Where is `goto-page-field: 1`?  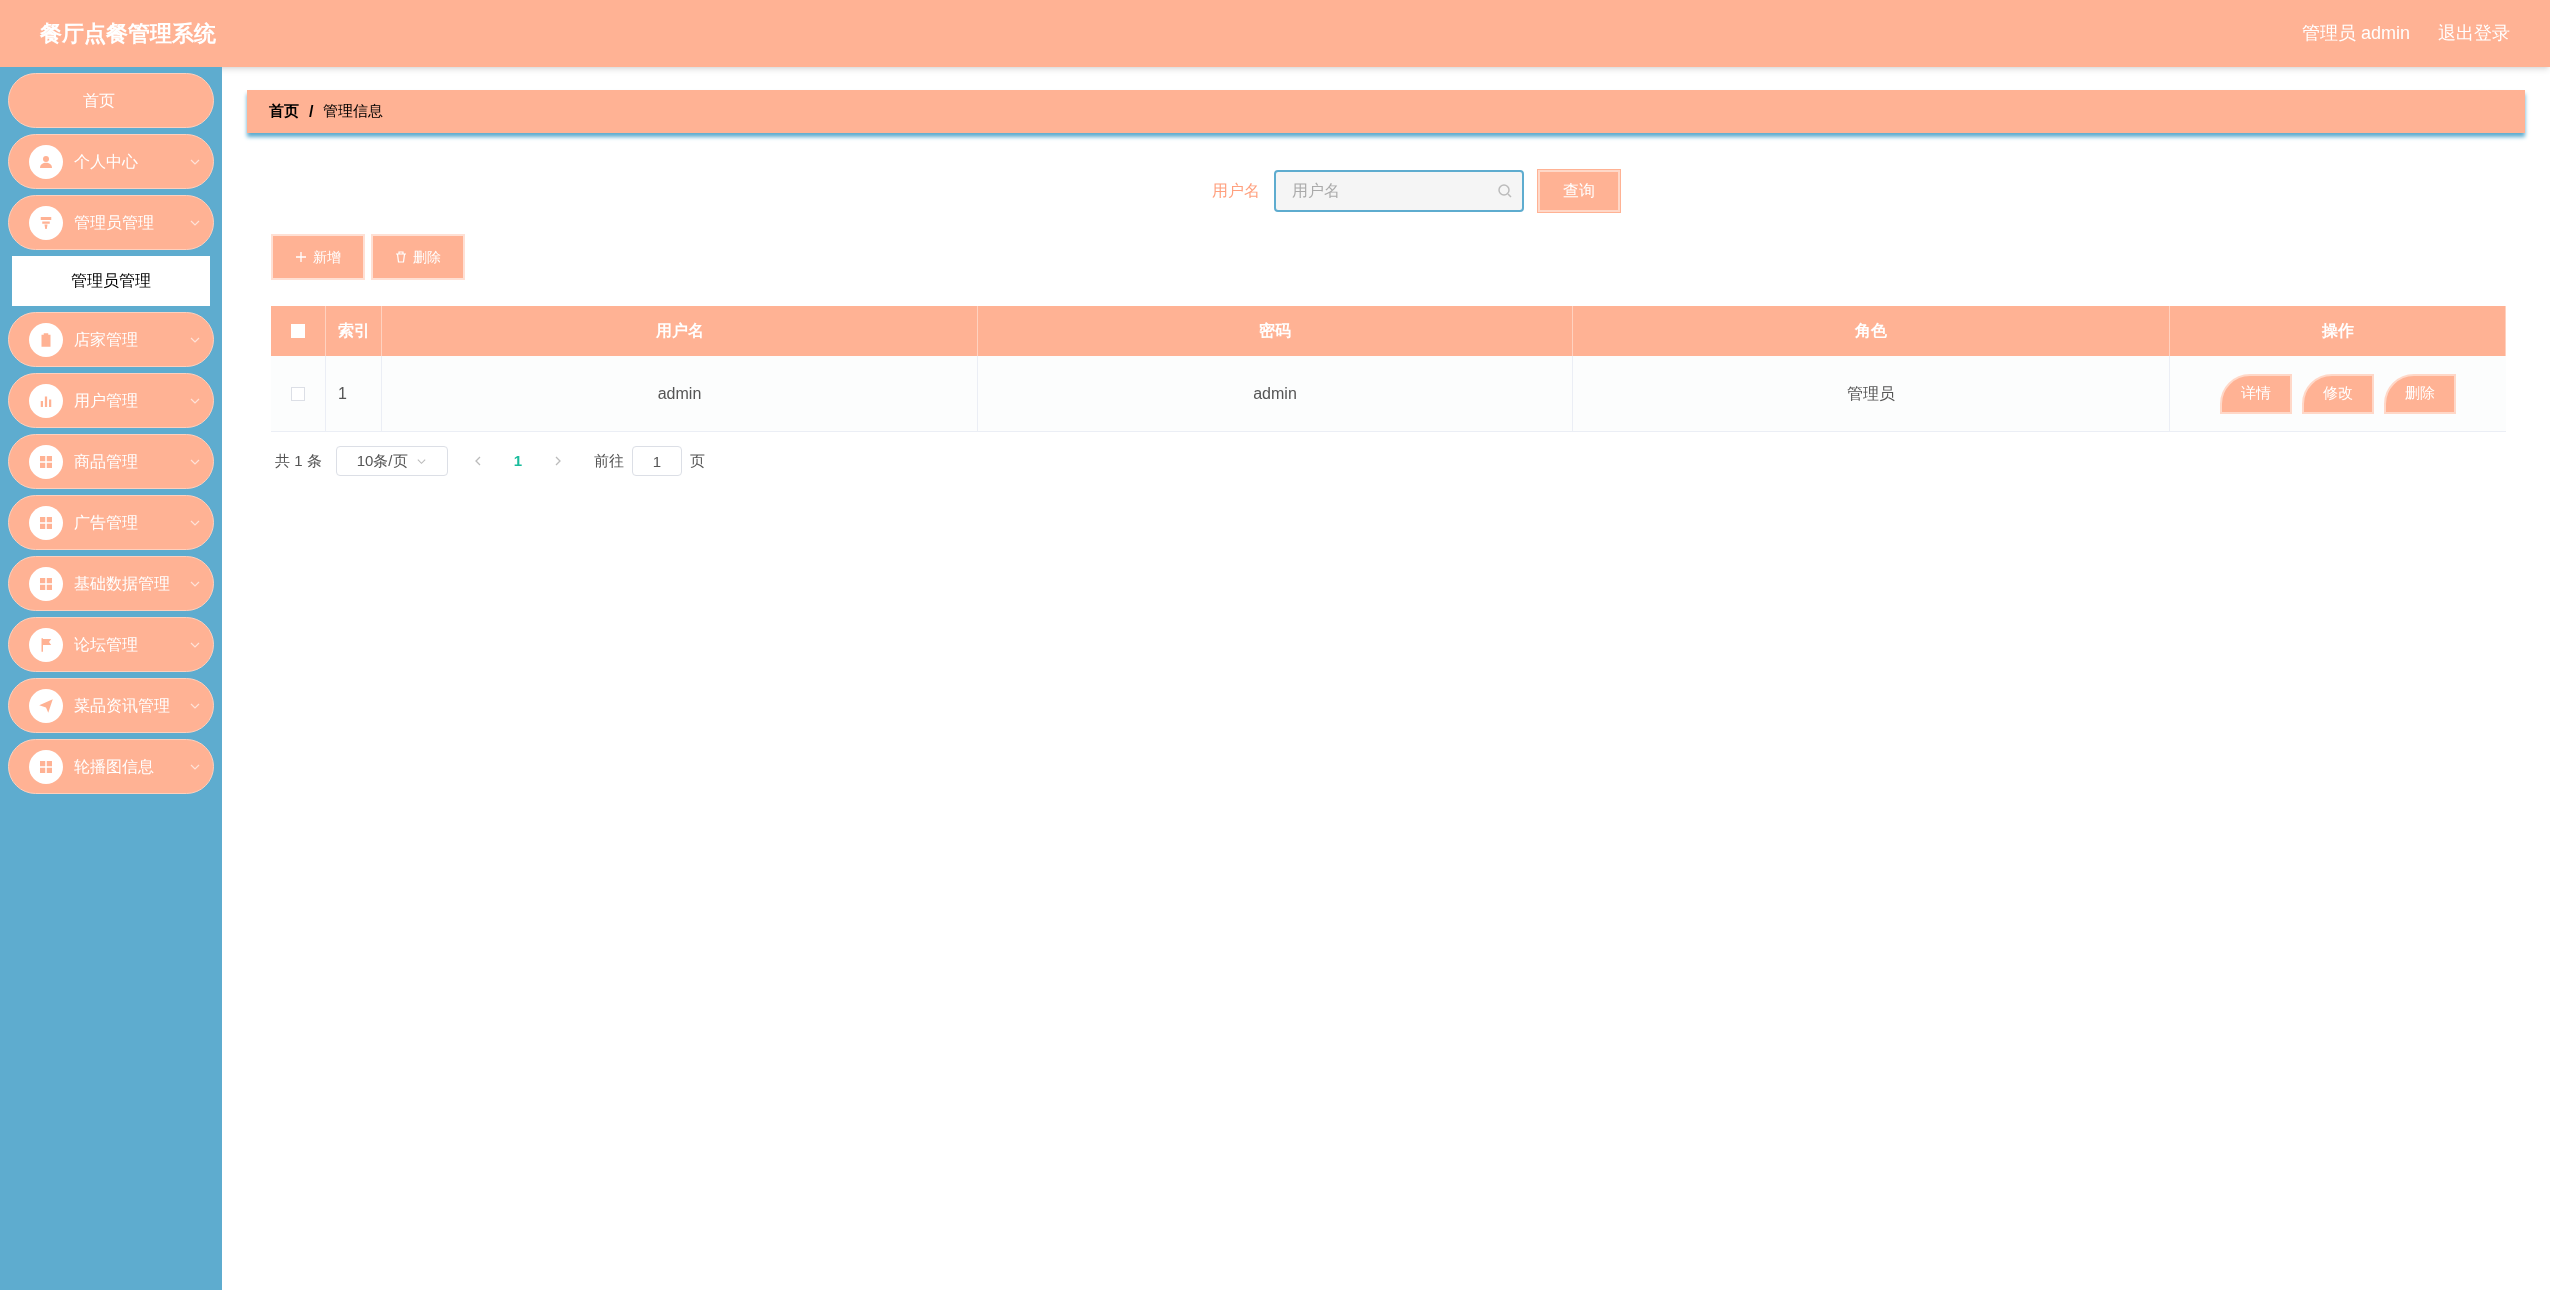 goto-page-field: 1 is located at coordinates (657, 461).